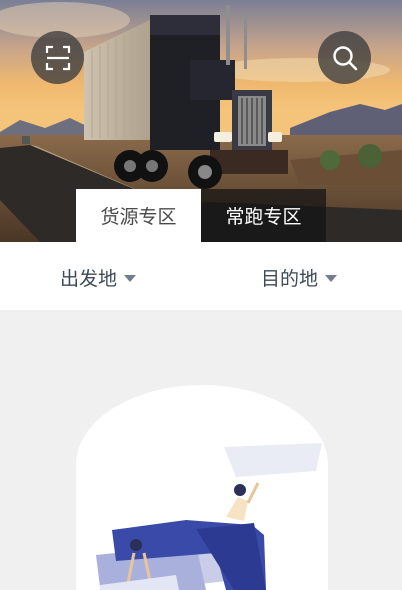 The height and width of the screenshot is (590, 402). What do you see at coordinates (89, 279) in the screenshot?
I see `origin-label: 出发地` at bounding box center [89, 279].